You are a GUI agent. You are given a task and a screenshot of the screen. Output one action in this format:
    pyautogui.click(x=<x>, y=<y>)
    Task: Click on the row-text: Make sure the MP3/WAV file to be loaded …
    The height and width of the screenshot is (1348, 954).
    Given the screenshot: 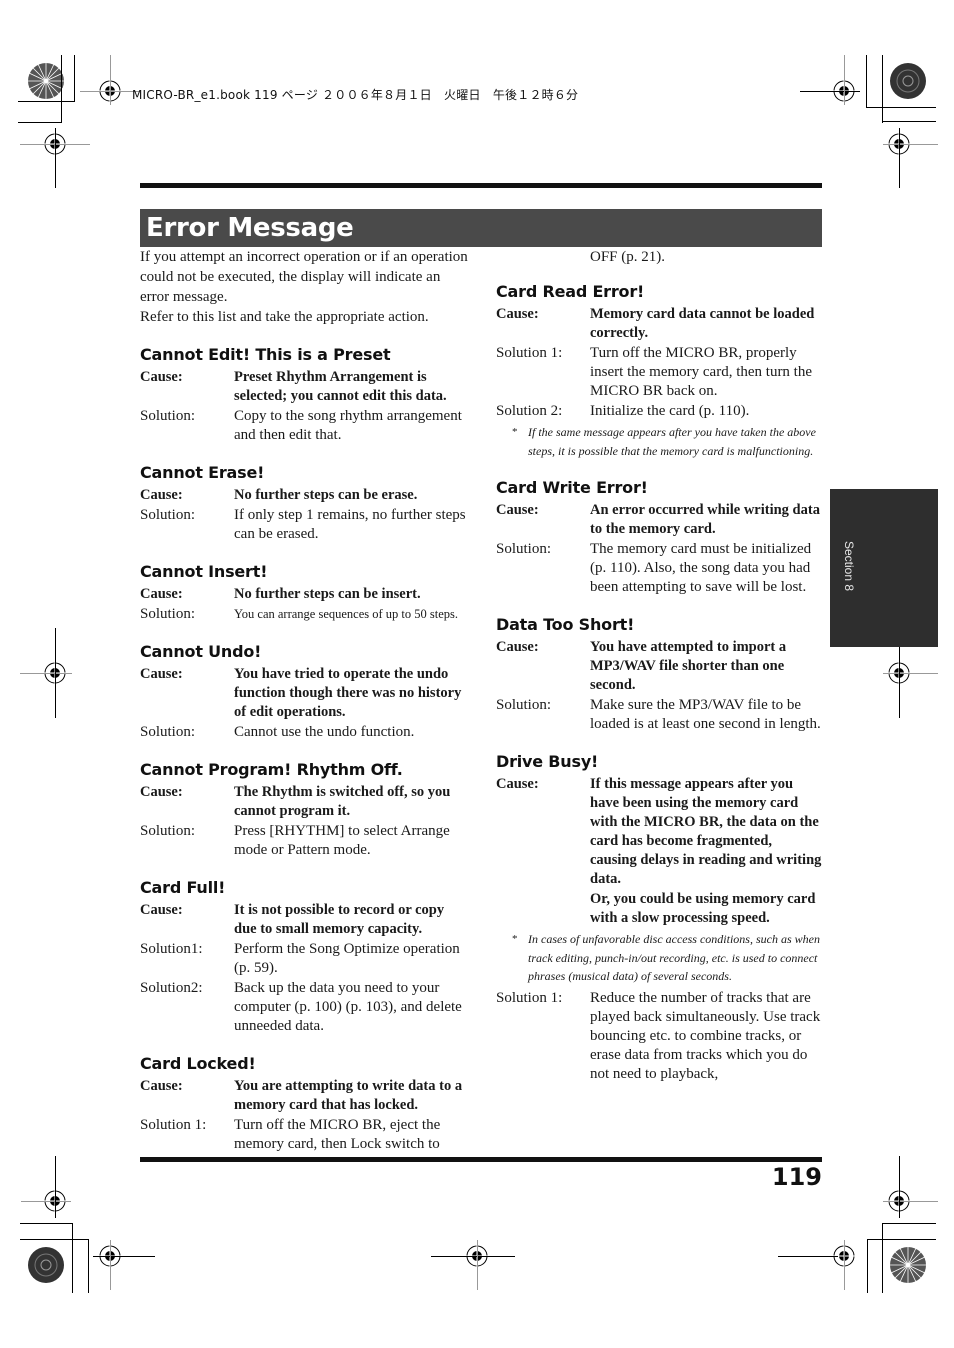 What is the action you would take?
    pyautogui.click(x=705, y=714)
    